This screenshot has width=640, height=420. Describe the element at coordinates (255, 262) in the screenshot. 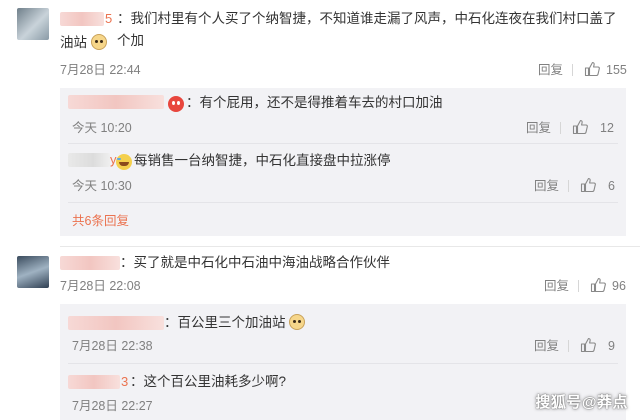

I see `comment-text: ：买了就是中石化中石油中海油战略合作伙伴` at that location.